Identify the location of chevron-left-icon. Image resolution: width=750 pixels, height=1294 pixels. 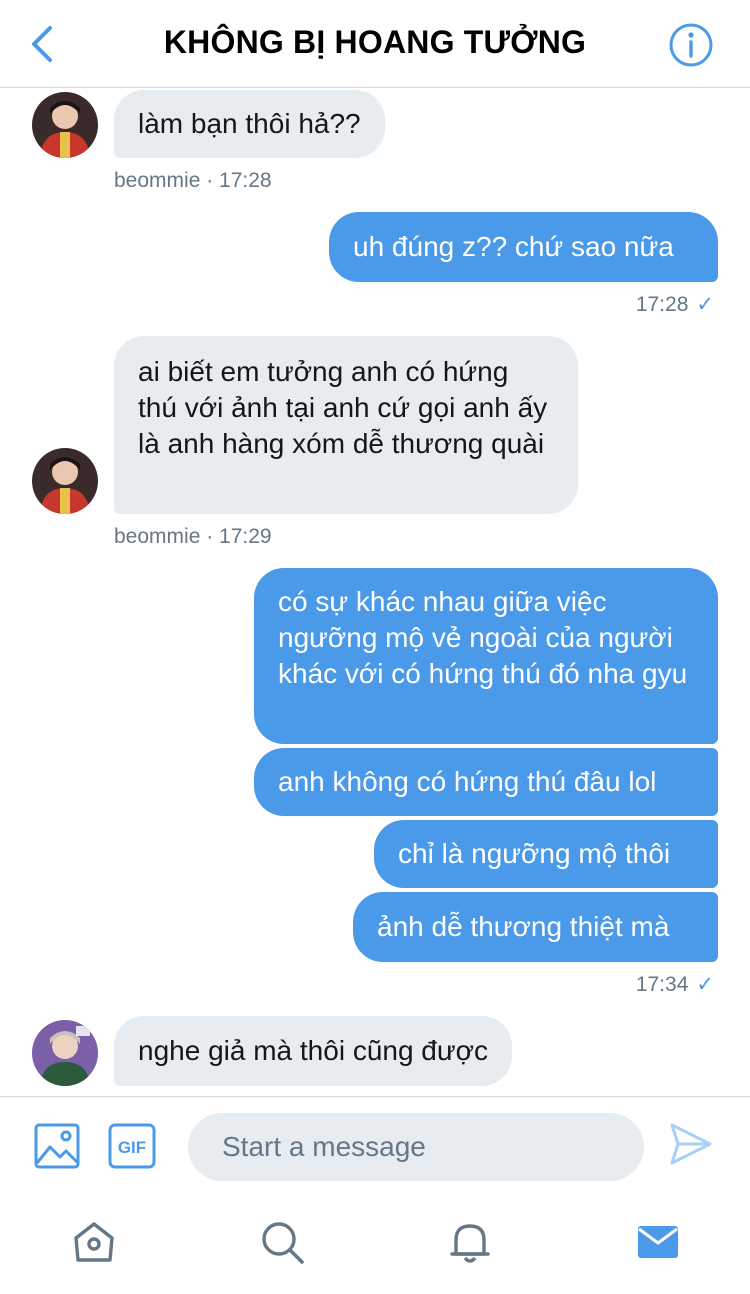
(42, 44).